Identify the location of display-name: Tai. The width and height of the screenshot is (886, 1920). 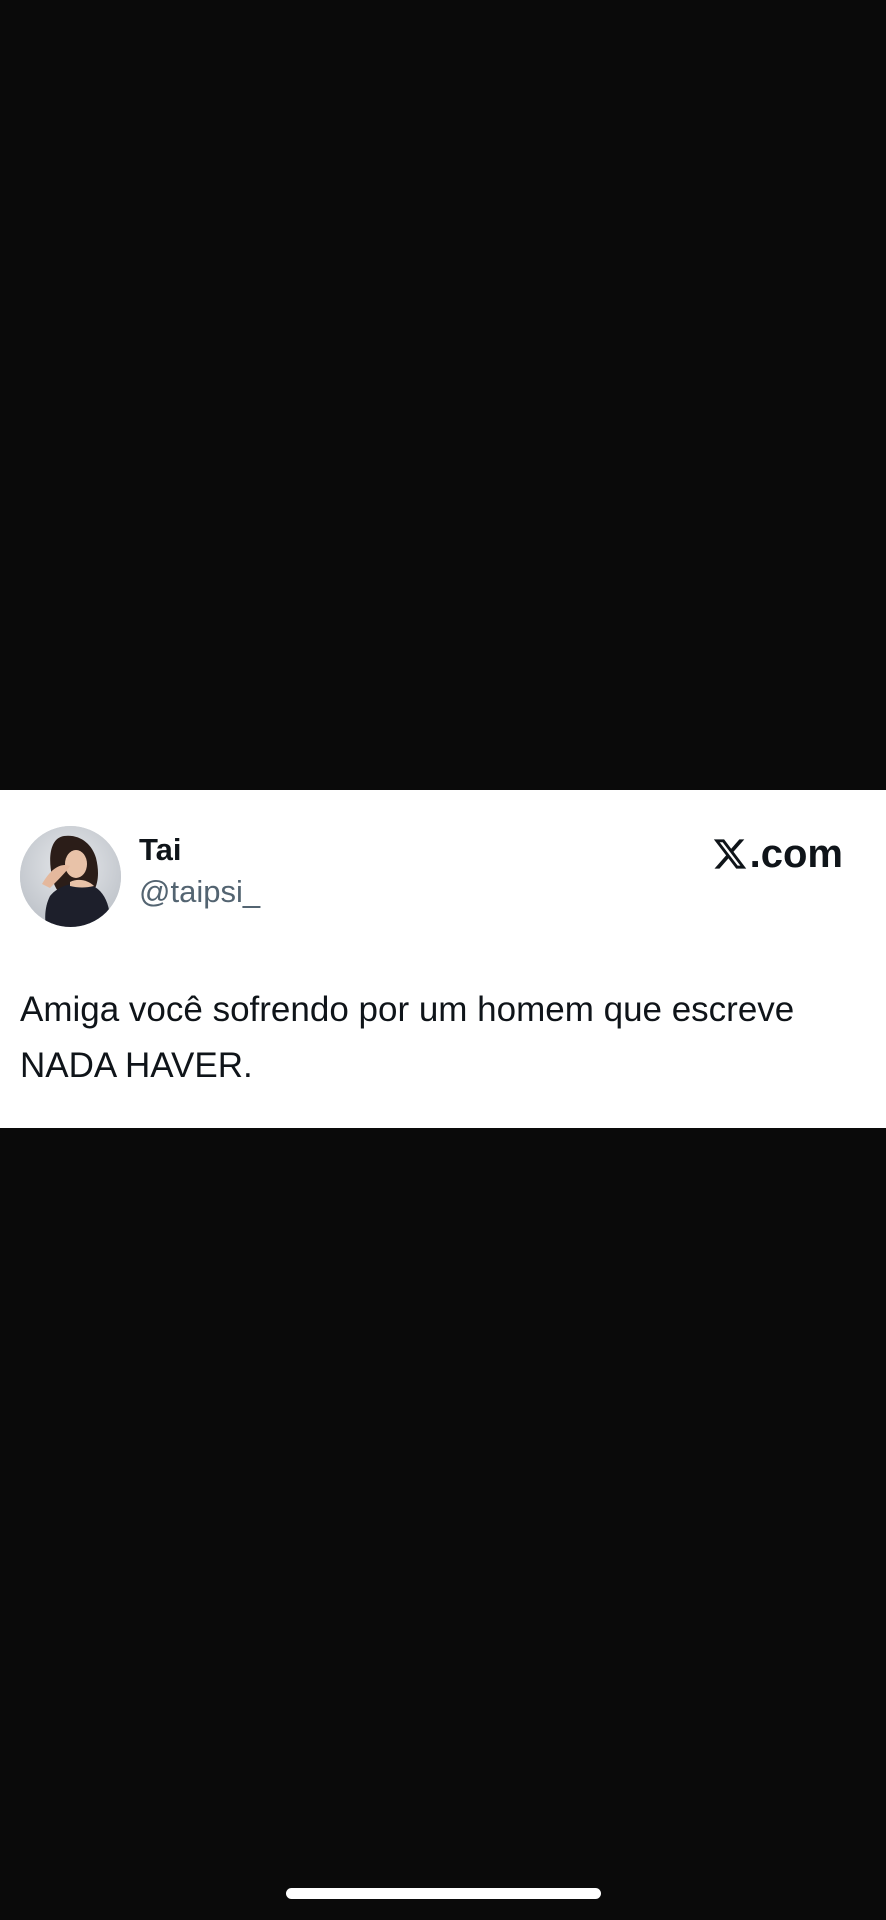
(160, 849).